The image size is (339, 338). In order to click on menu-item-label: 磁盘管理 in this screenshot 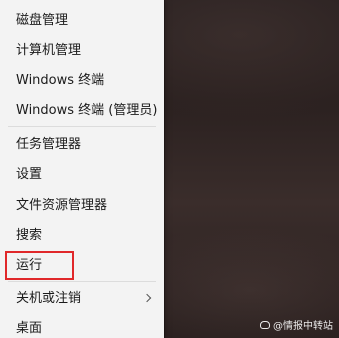, I will do `click(42, 20)`.